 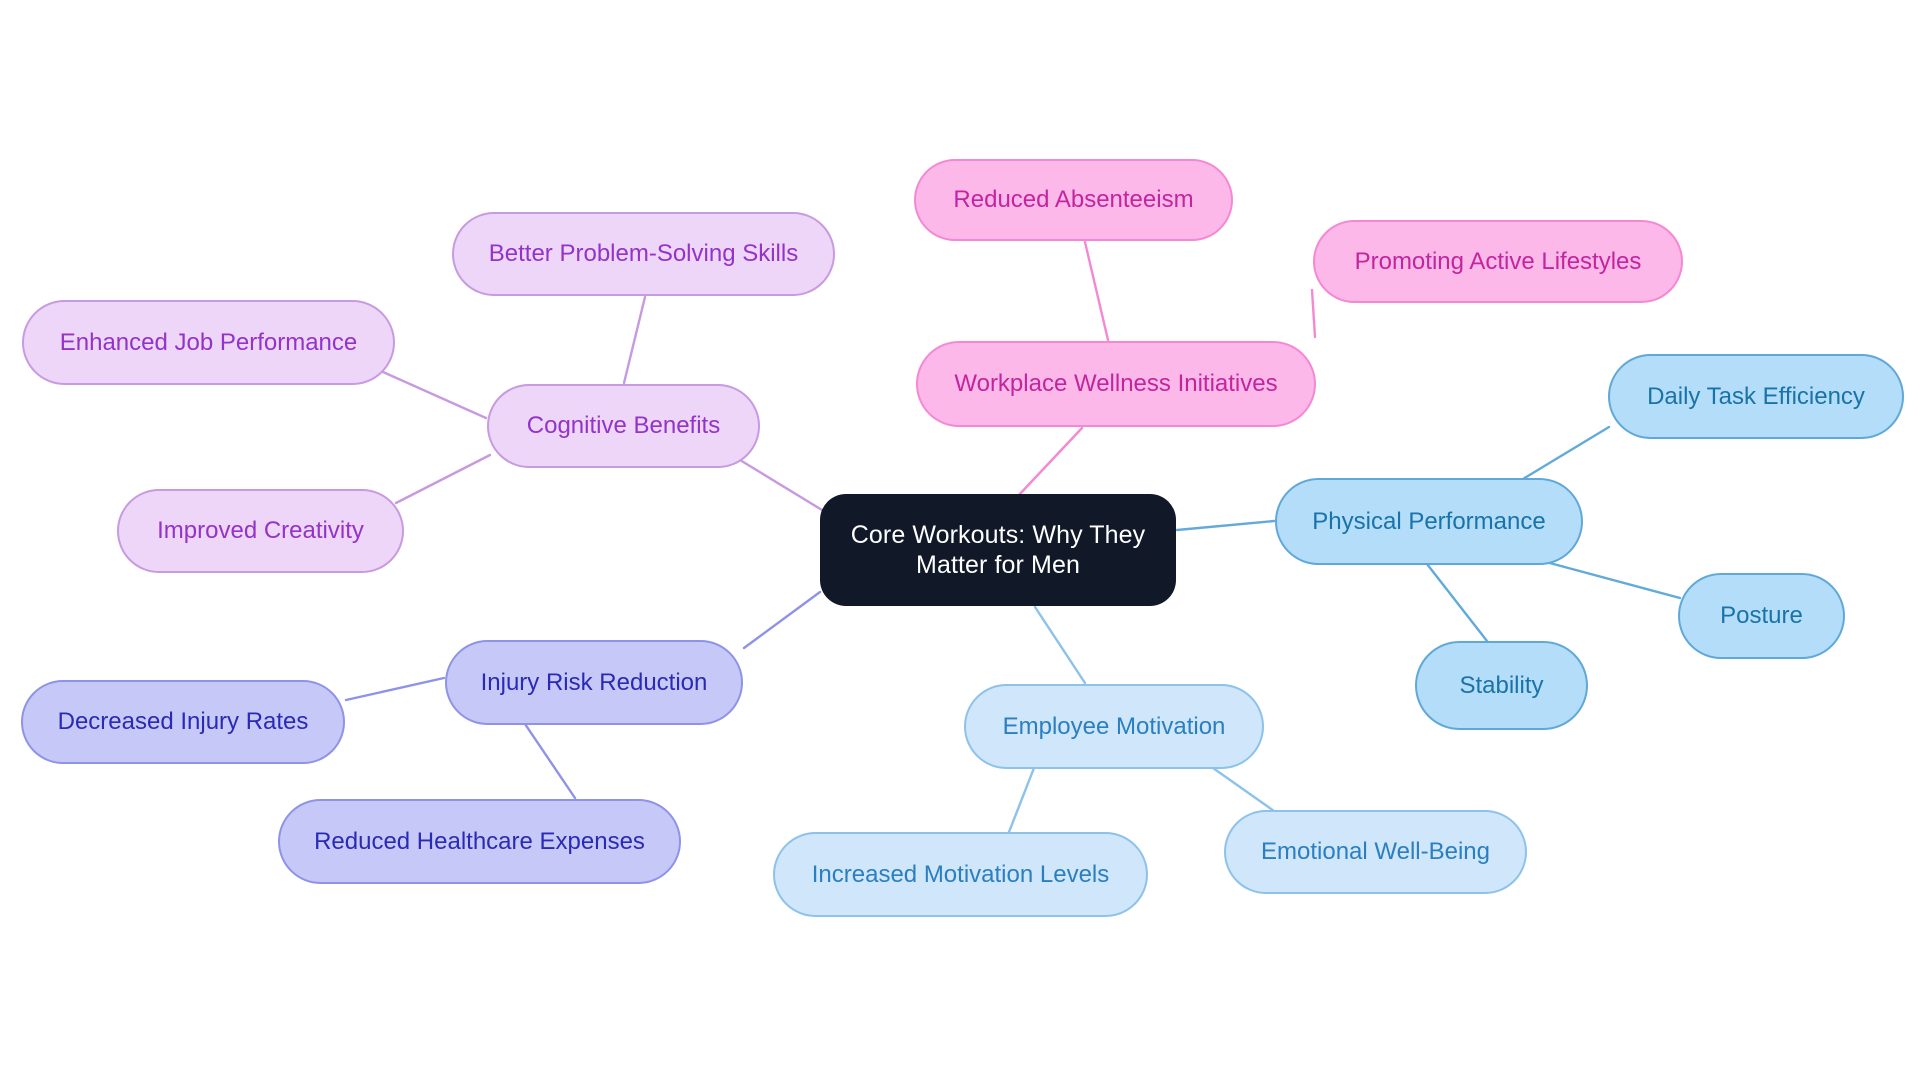 I want to click on node-label-posture: Posture, so click(x=1761, y=616).